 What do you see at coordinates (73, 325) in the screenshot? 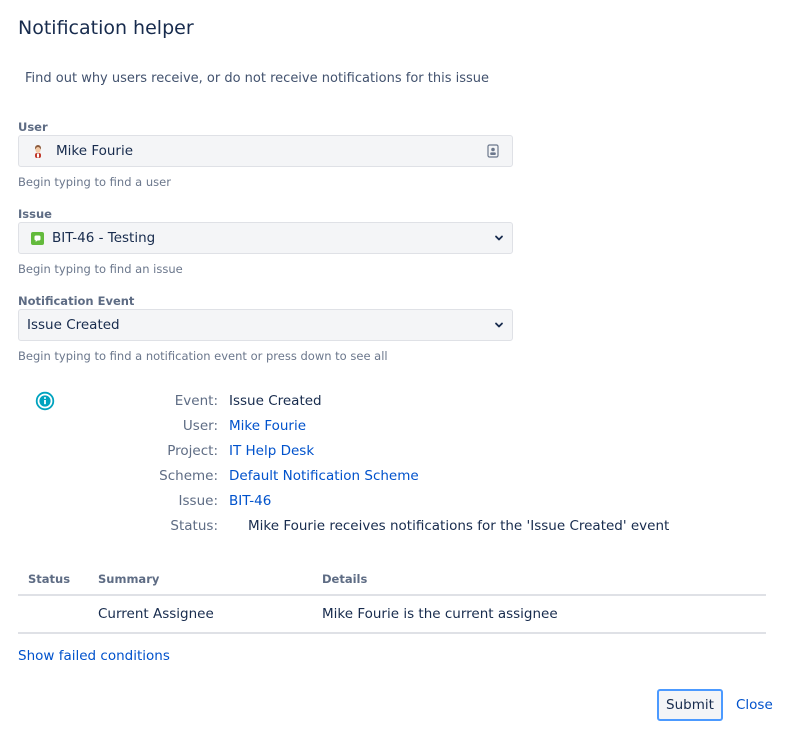
I see `event-select-value: Issue Created` at bounding box center [73, 325].